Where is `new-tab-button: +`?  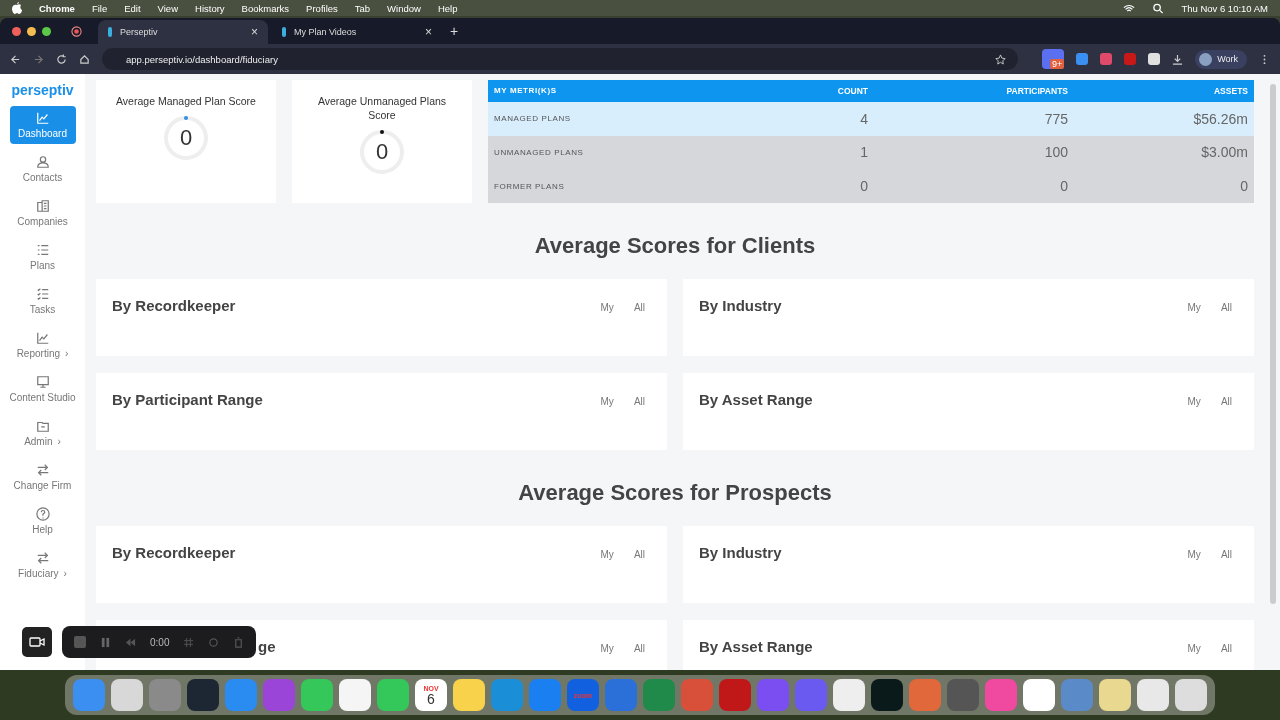
new-tab-button: + is located at coordinates (454, 31).